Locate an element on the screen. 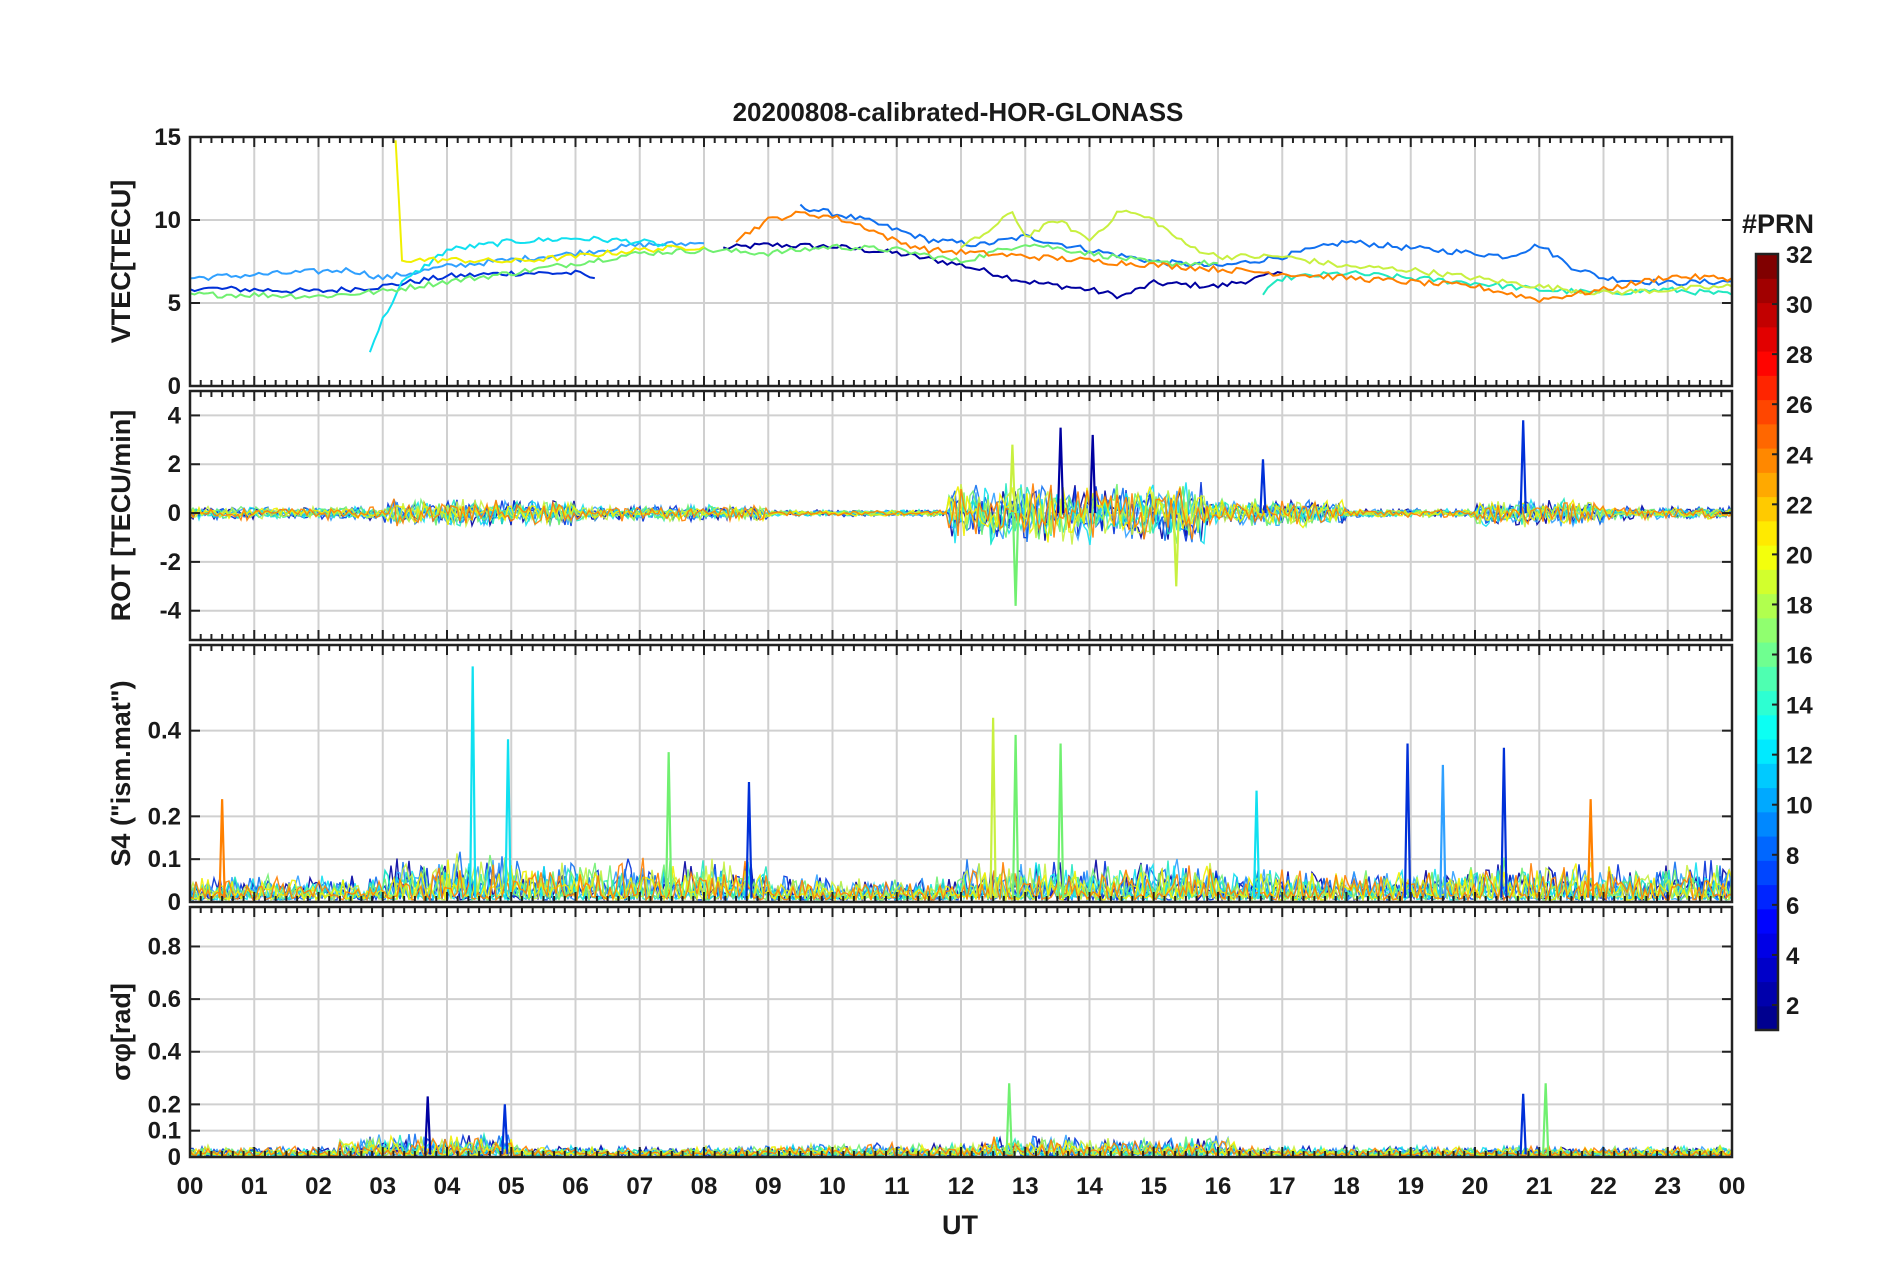 The height and width of the screenshot is (1272, 1902). x-tick-label: 12 is located at coordinates (961, 1186).